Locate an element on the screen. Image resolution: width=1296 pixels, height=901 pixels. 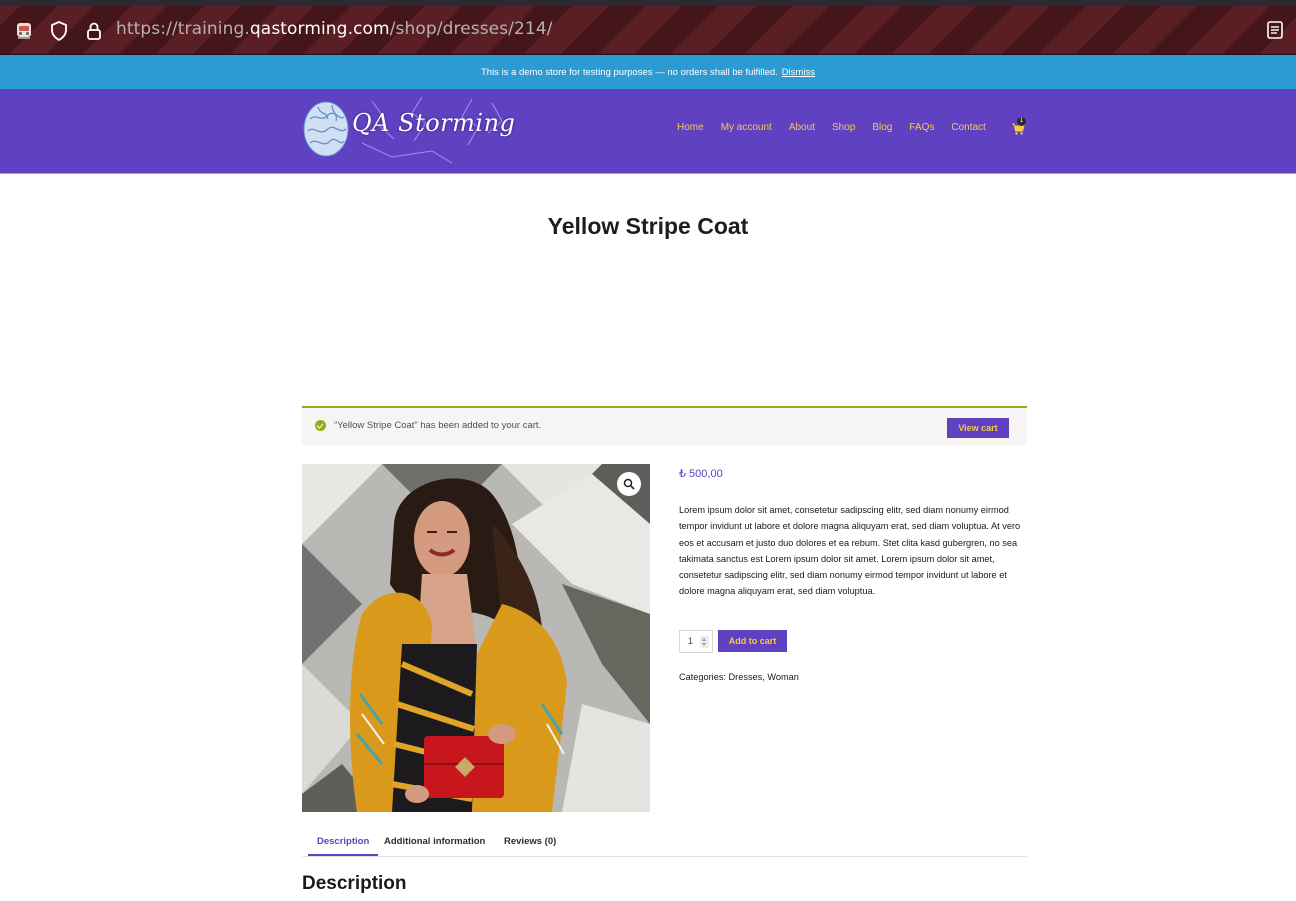
product-image is located at coordinates (476, 638).